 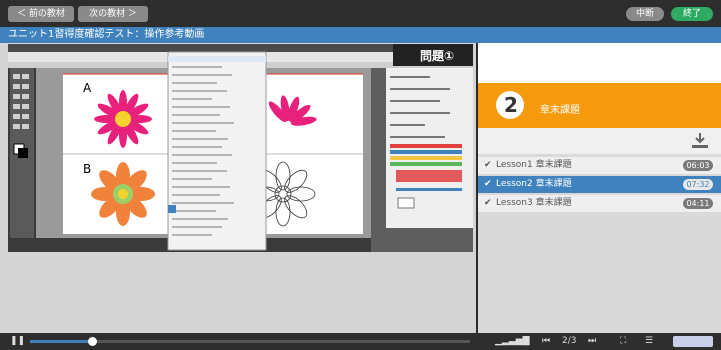 I want to click on pause-session-button: 中断, so click(x=645, y=14).